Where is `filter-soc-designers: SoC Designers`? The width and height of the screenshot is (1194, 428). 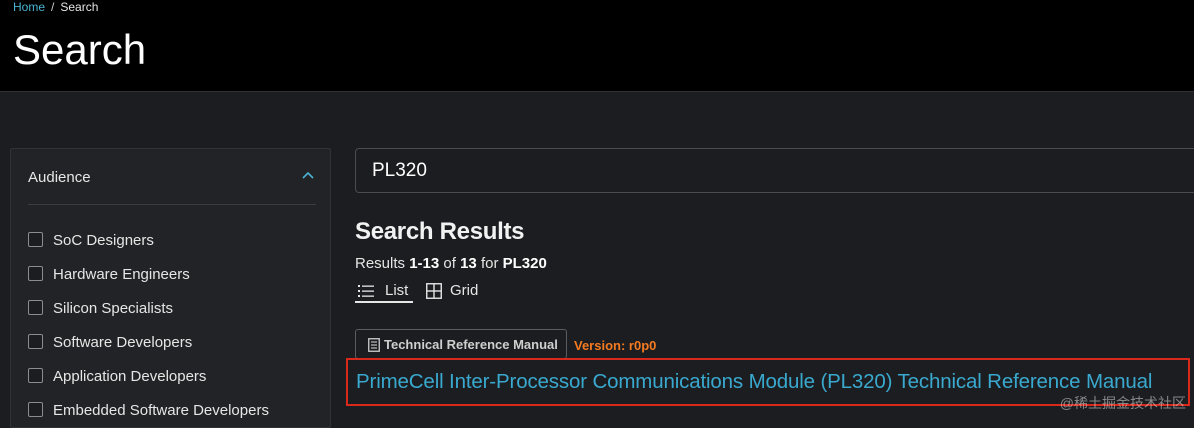
filter-soc-designers: SoC Designers is located at coordinates (173, 241).